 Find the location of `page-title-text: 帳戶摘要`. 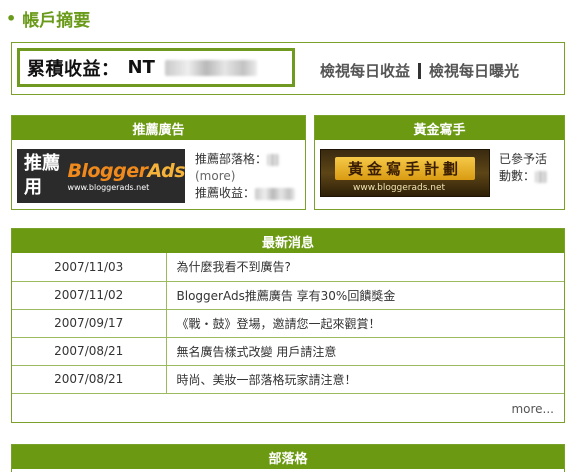

page-title-text: 帳戶摘要 is located at coordinates (56, 20).